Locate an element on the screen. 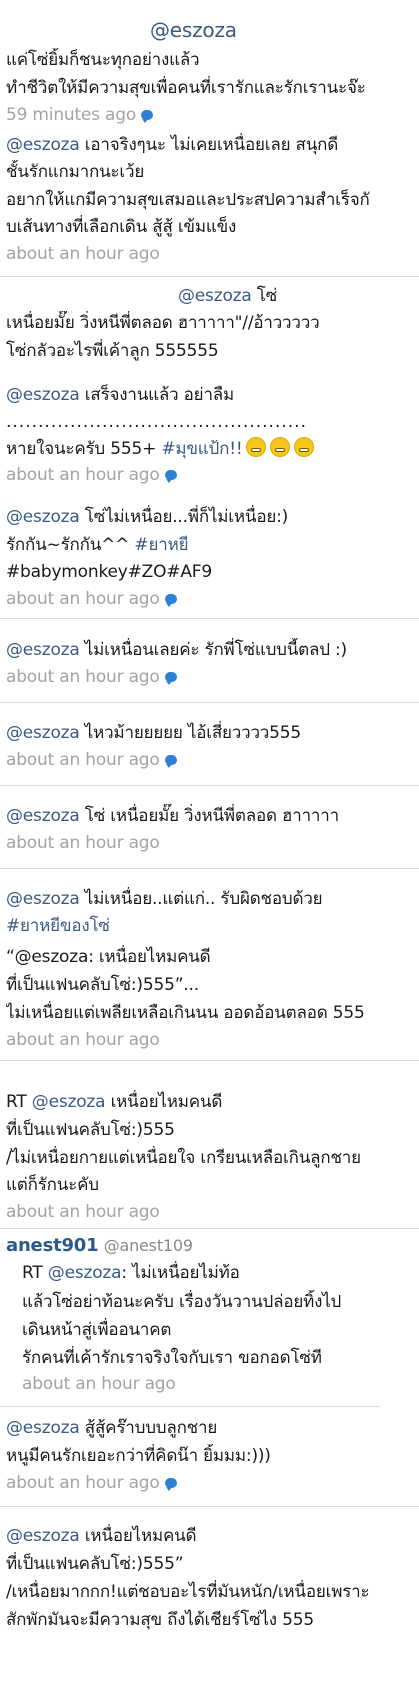 The image size is (419, 1697). tweet-text: หายใจนะครับ 555+ #มุขแป้ก!! is located at coordinates (160, 449).